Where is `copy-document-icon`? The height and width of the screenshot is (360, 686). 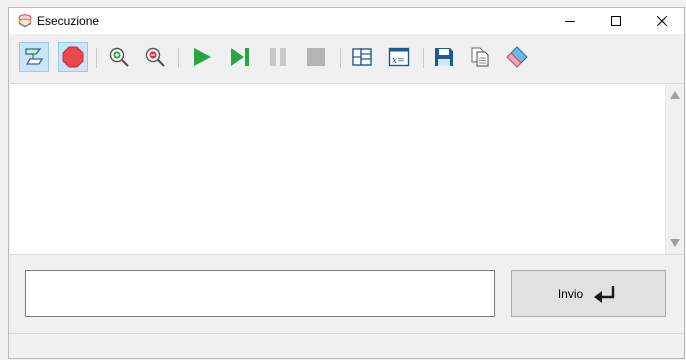
copy-document-icon is located at coordinates (480, 57).